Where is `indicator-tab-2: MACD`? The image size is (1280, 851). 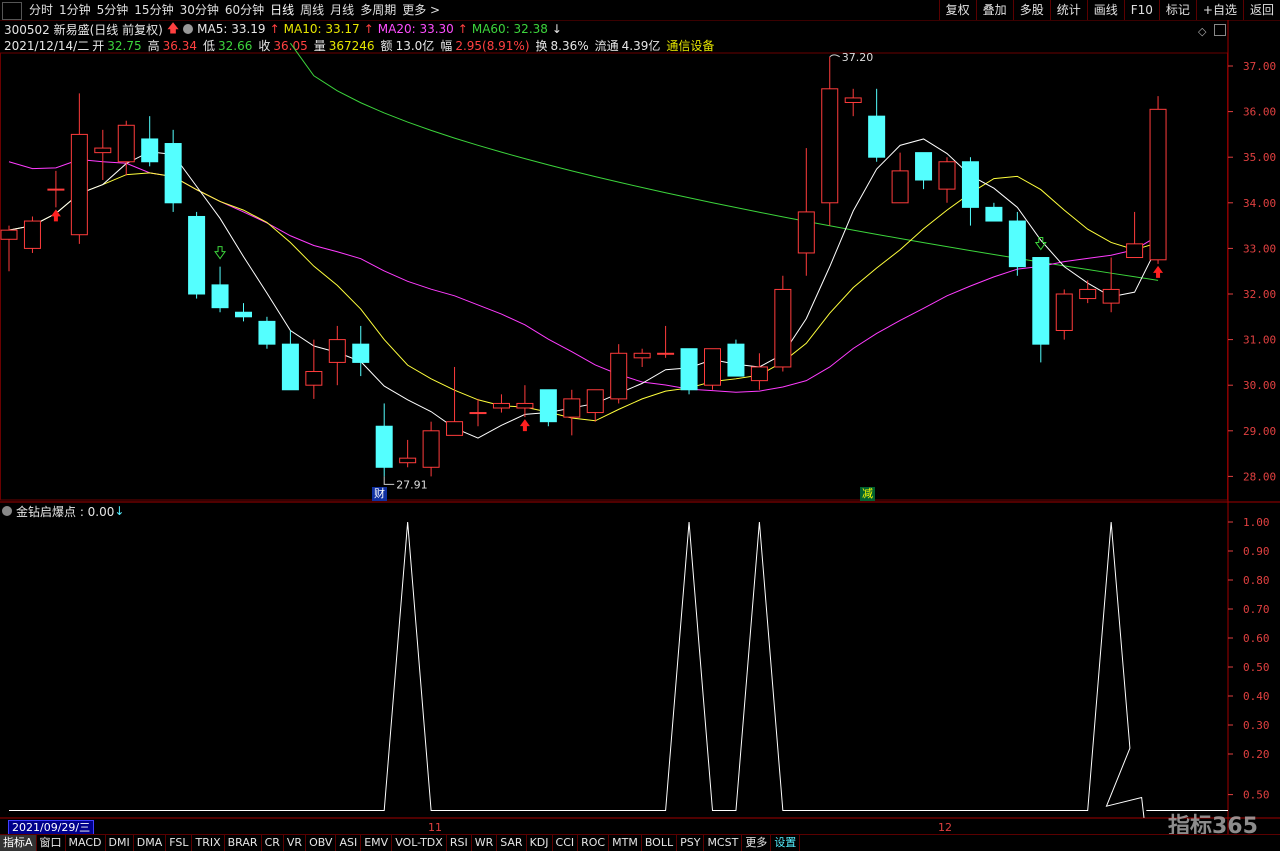
indicator-tab-2: MACD is located at coordinates (86, 843).